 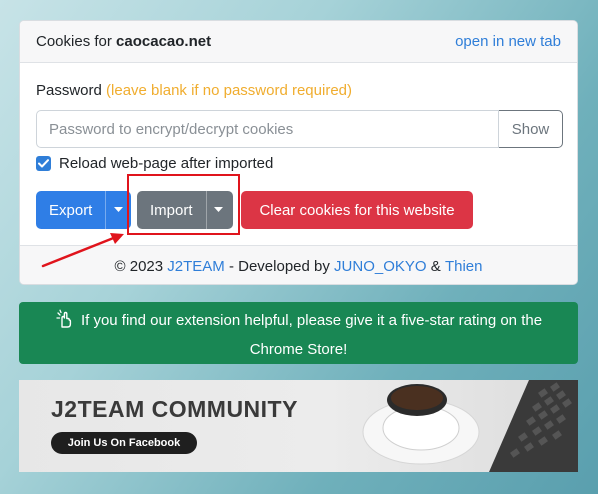 I want to click on community-title: J2TEAM COMMUNITY, so click(x=174, y=409).